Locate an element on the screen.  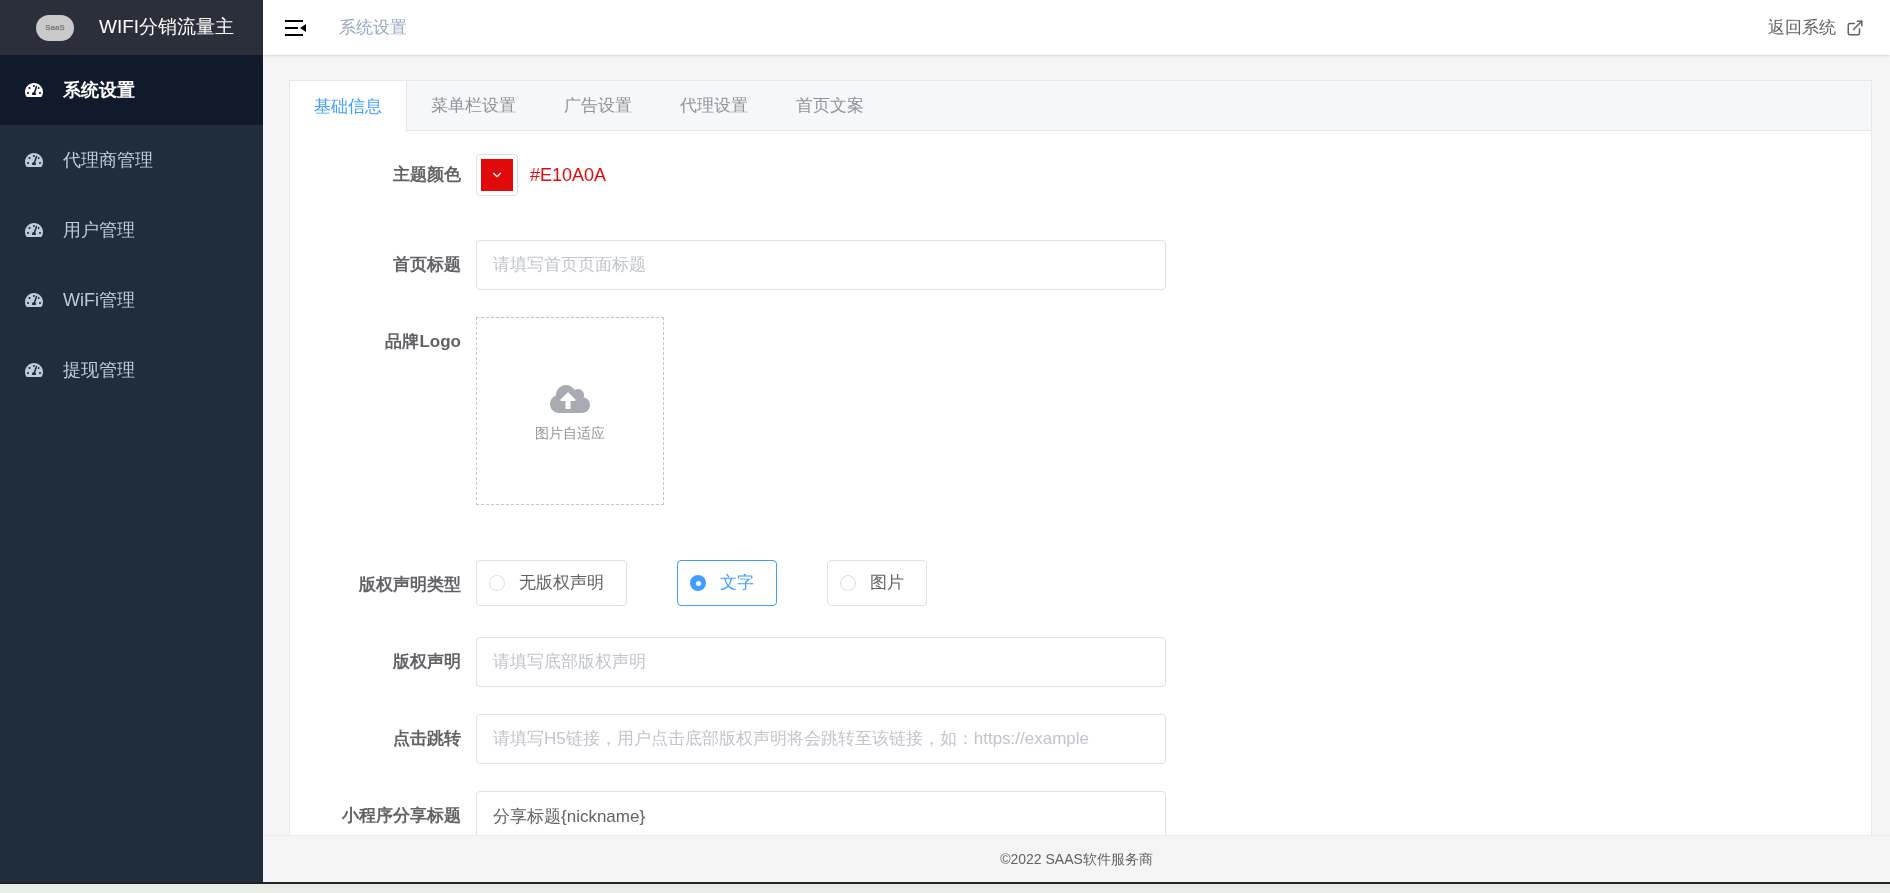
field-label: 版权声明类型 is located at coordinates (410, 585).